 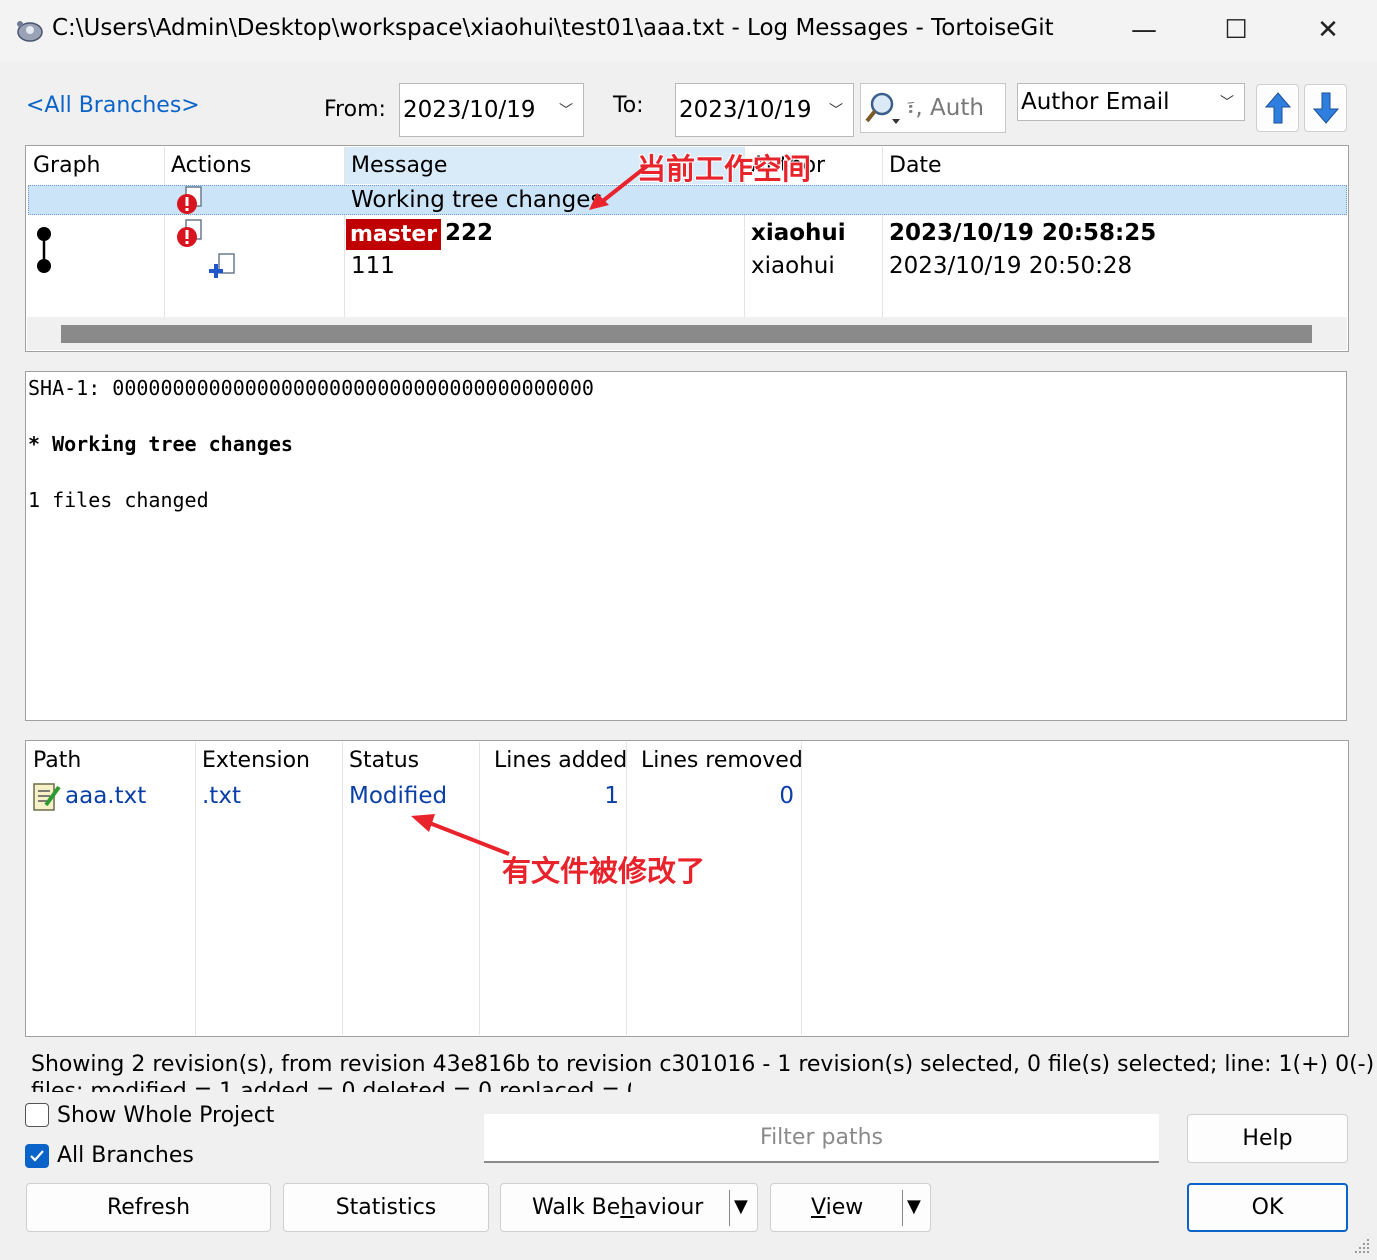 I want to click on search-field: ፣, Auth, so click(x=933, y=108).